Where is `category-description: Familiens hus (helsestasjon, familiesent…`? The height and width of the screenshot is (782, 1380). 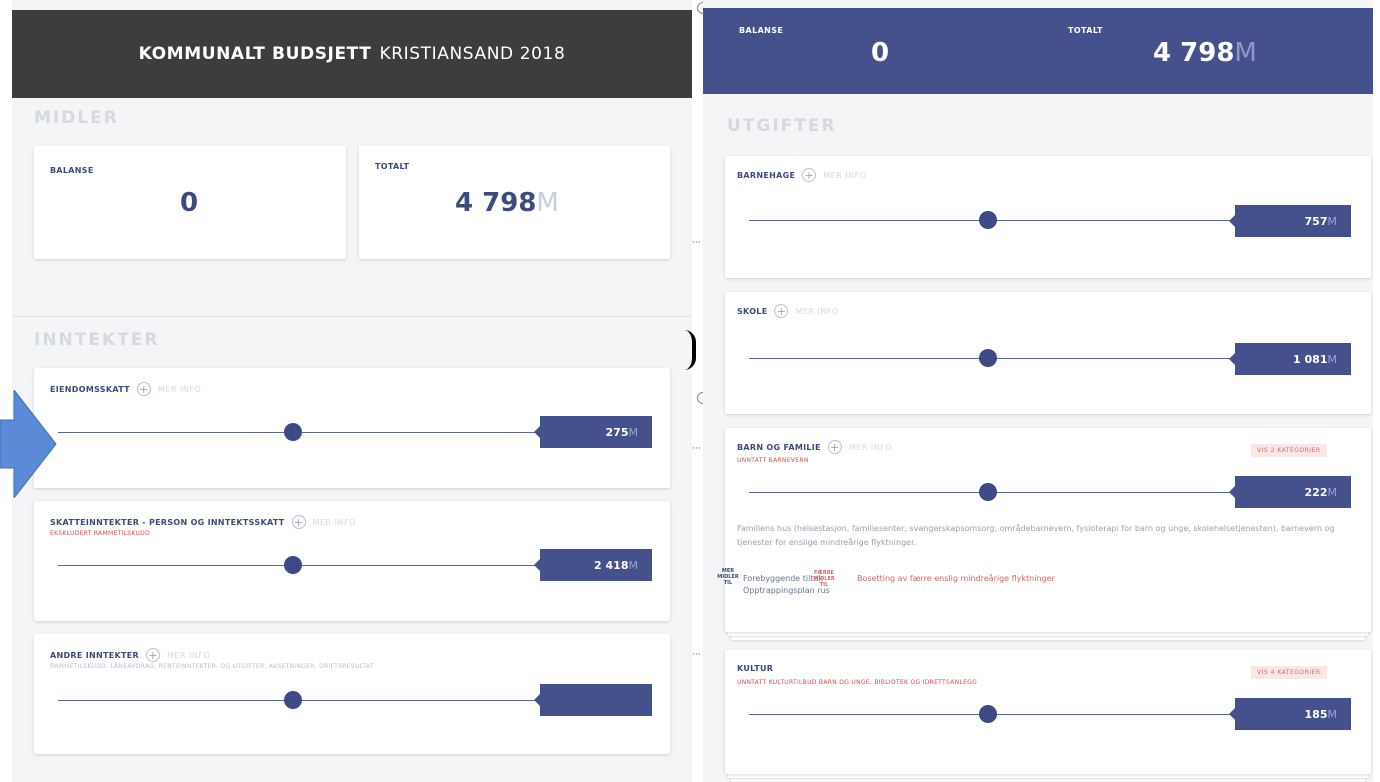 category-description: Familiens hus (helsestasjon, familiesent… is located at coordinates (1036, 535).